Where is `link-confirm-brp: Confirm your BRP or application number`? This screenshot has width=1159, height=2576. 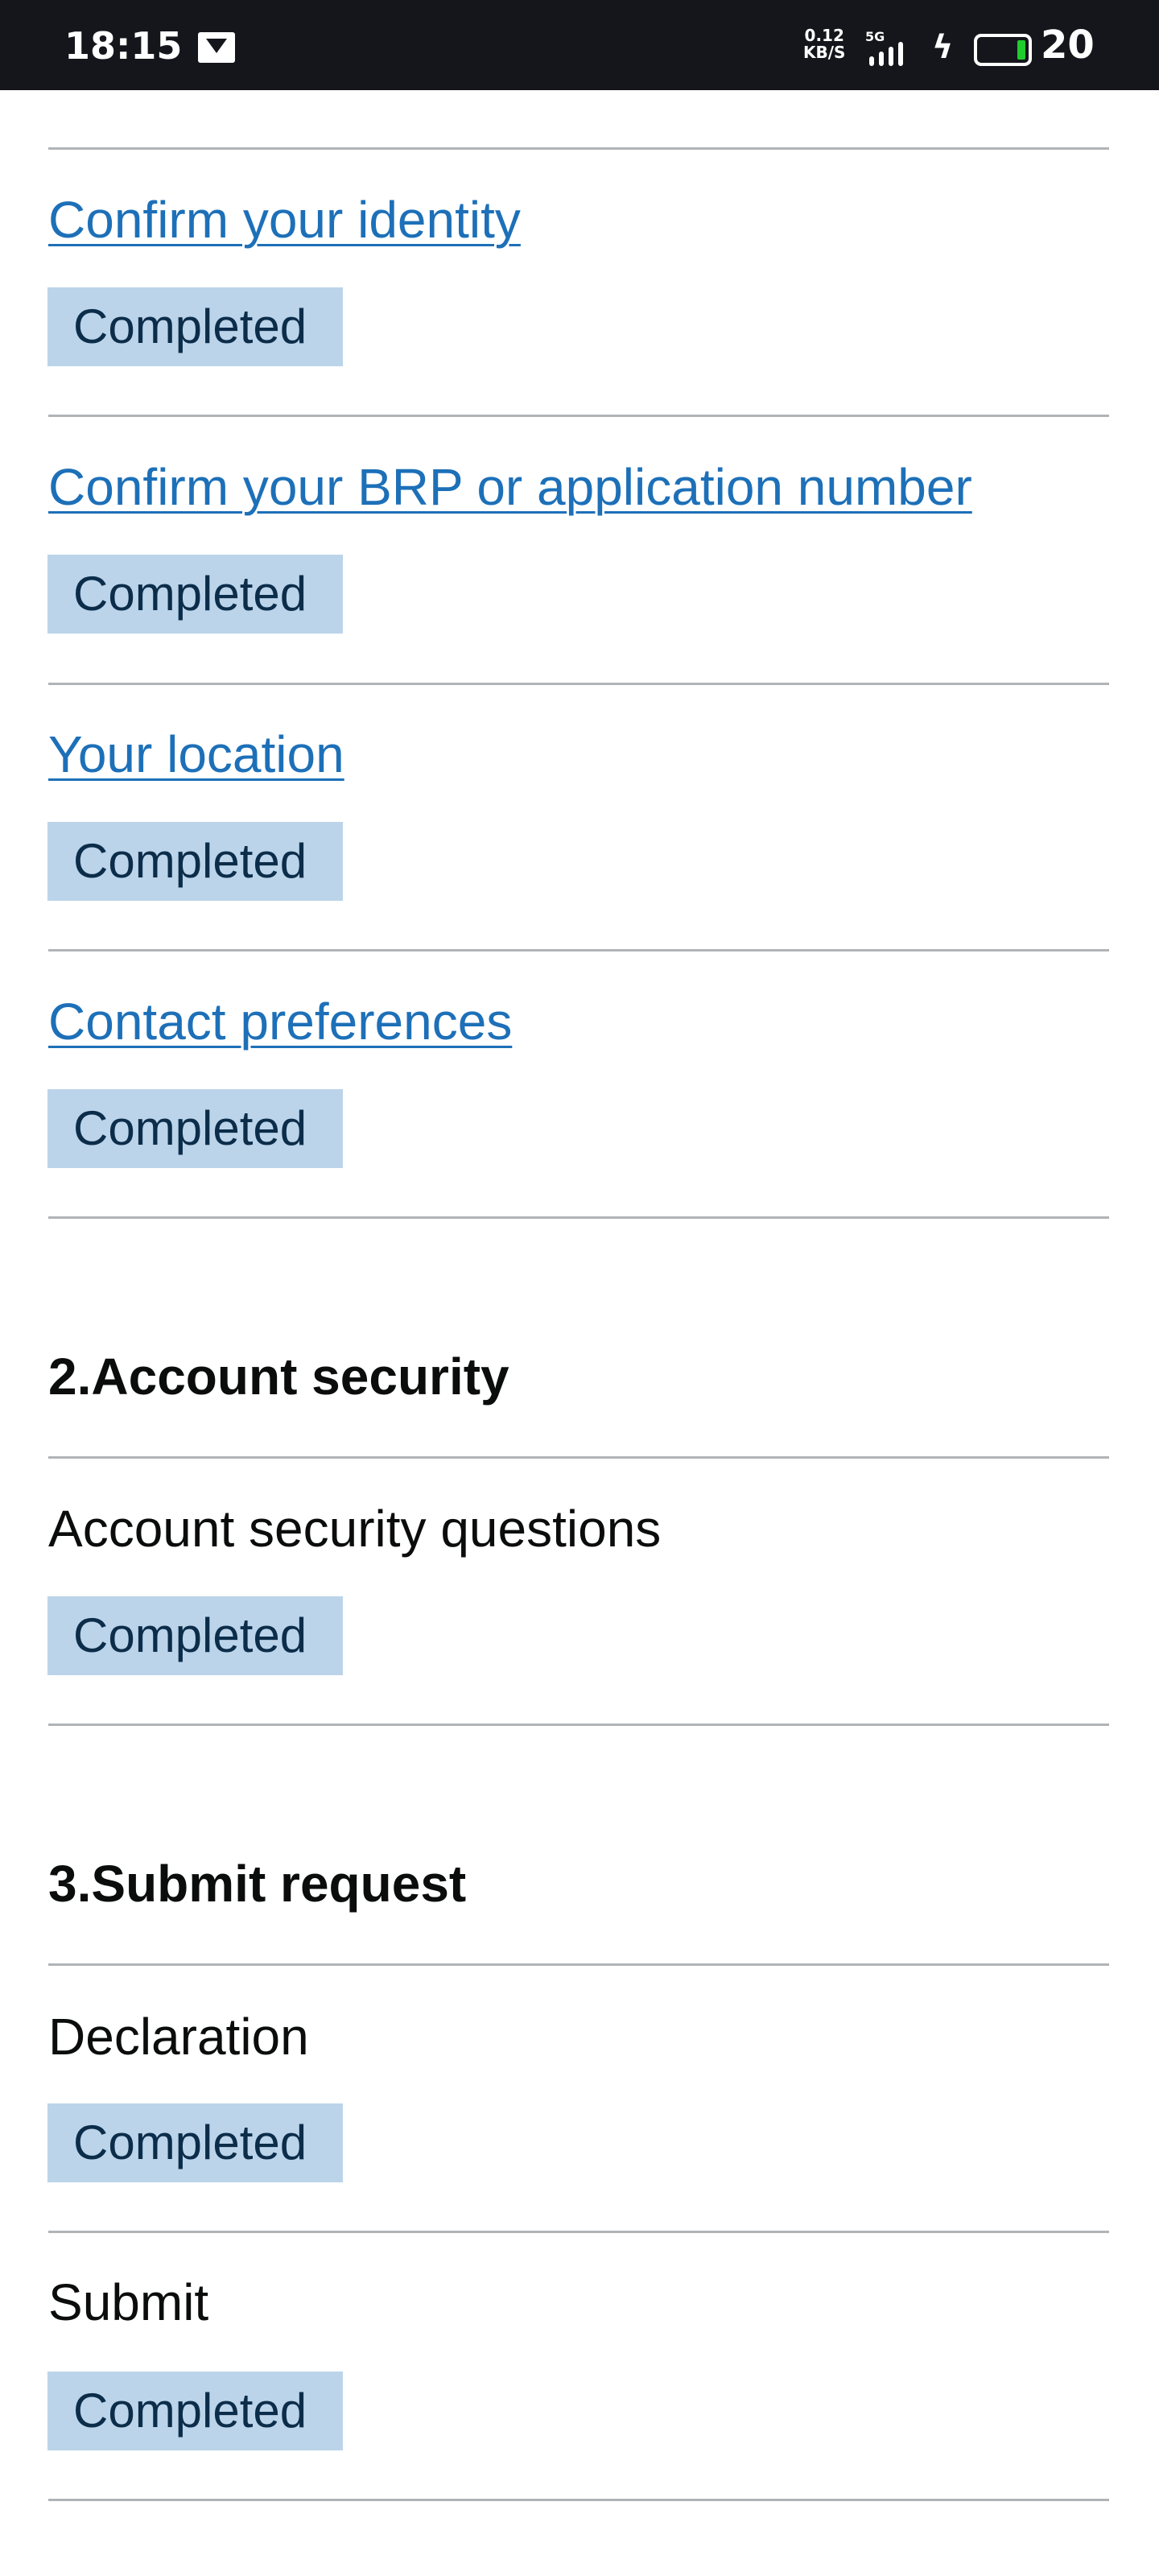 link-confirm-brp: Confirm your BRP or application number is located at coordinates (510, 487).